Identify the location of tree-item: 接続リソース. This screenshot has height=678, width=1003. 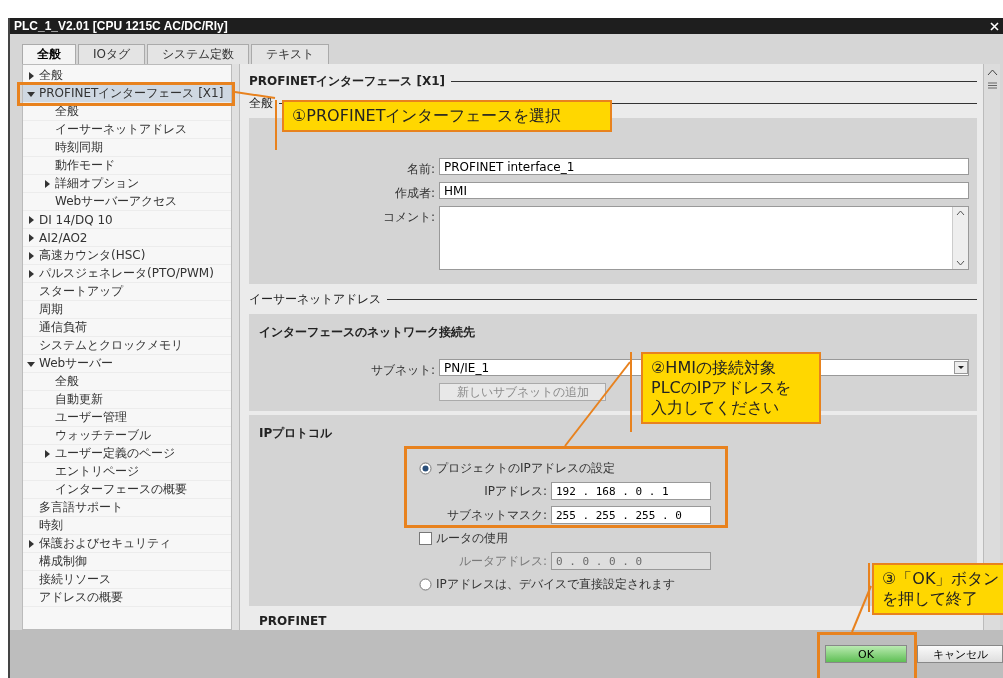
(75, 579).